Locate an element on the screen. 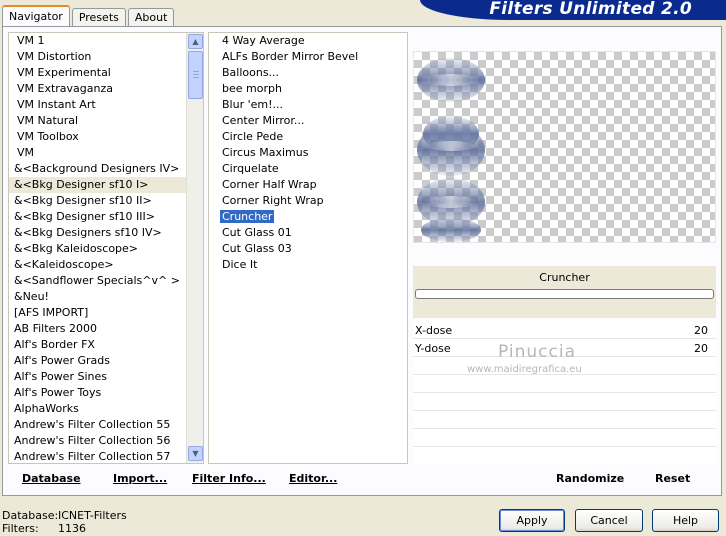 The image size is (726, 536). filters-info: Filters: 1136 is located at coordinates (44, 528).